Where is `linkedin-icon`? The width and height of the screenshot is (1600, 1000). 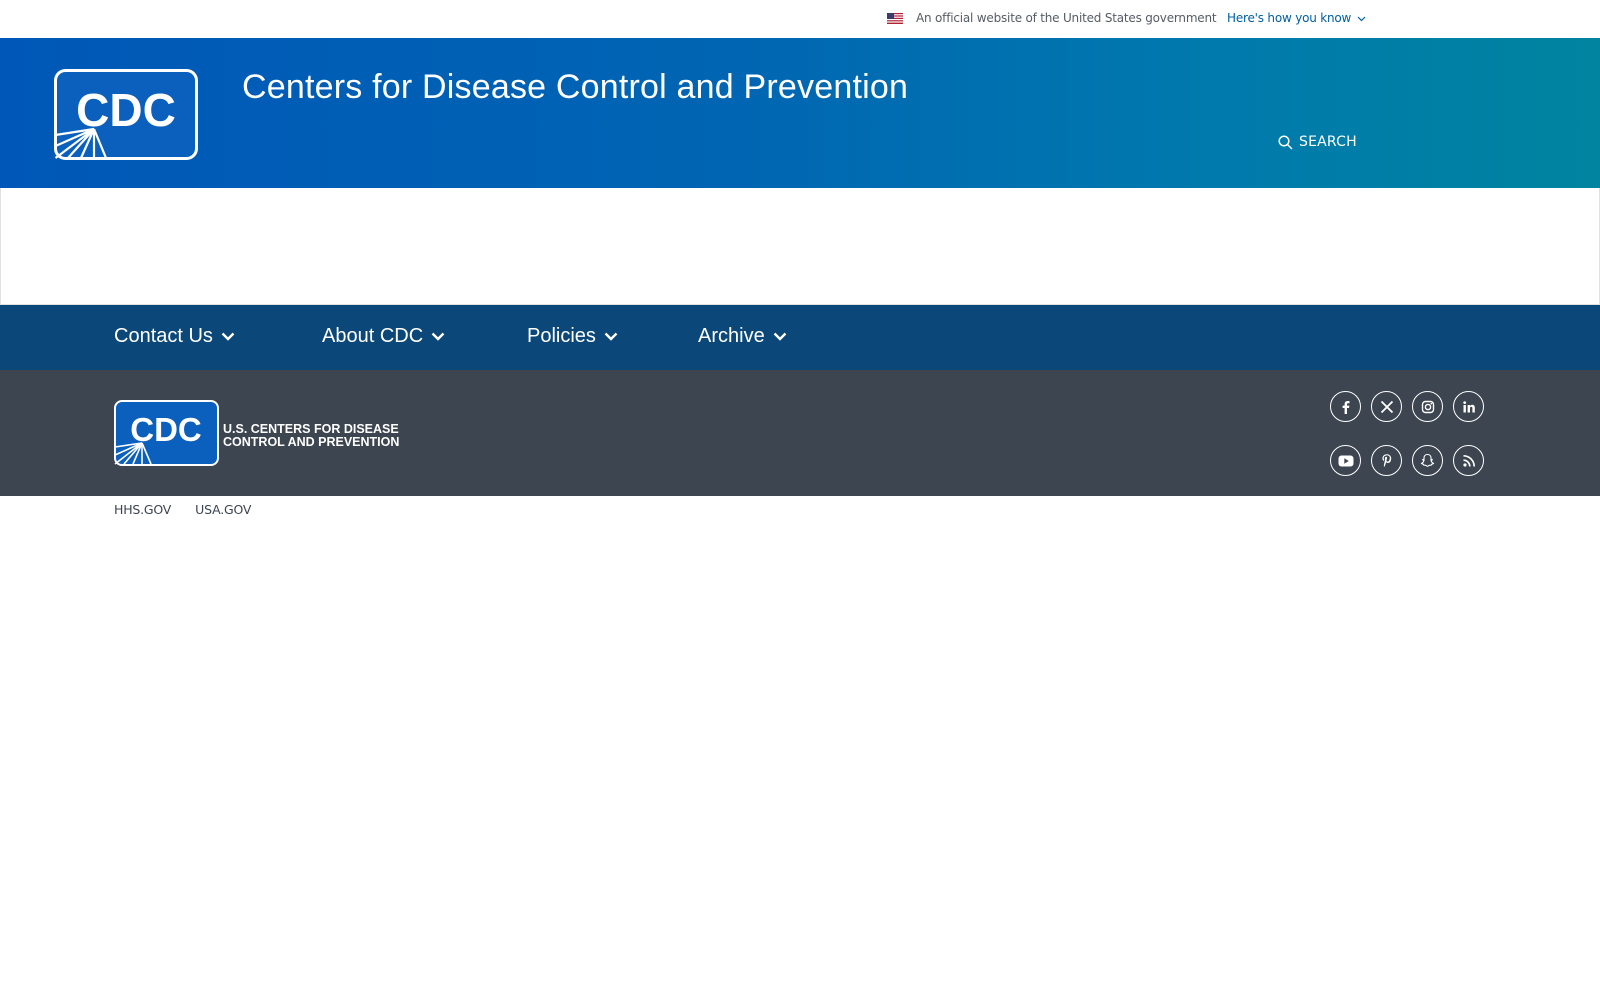 linkedin-icon is located at coordinates (1468, 406).